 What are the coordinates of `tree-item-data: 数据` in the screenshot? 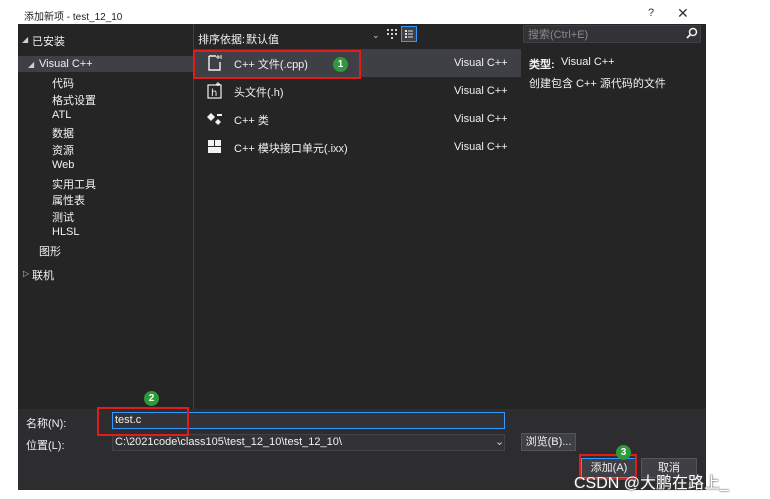 It's located at (63, 133).